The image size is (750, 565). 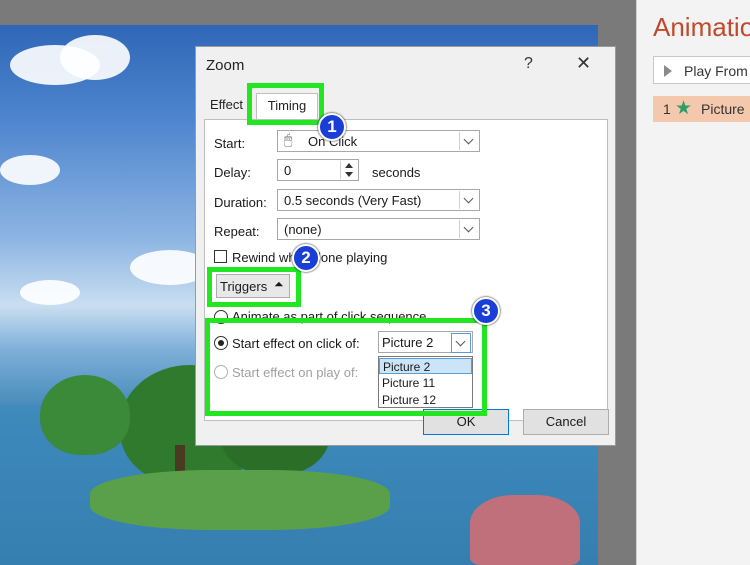 What do you see at coordinates (486, 311) in the screenshot?
I see `step-badge-3: 3` at bounding box center [486, 311].